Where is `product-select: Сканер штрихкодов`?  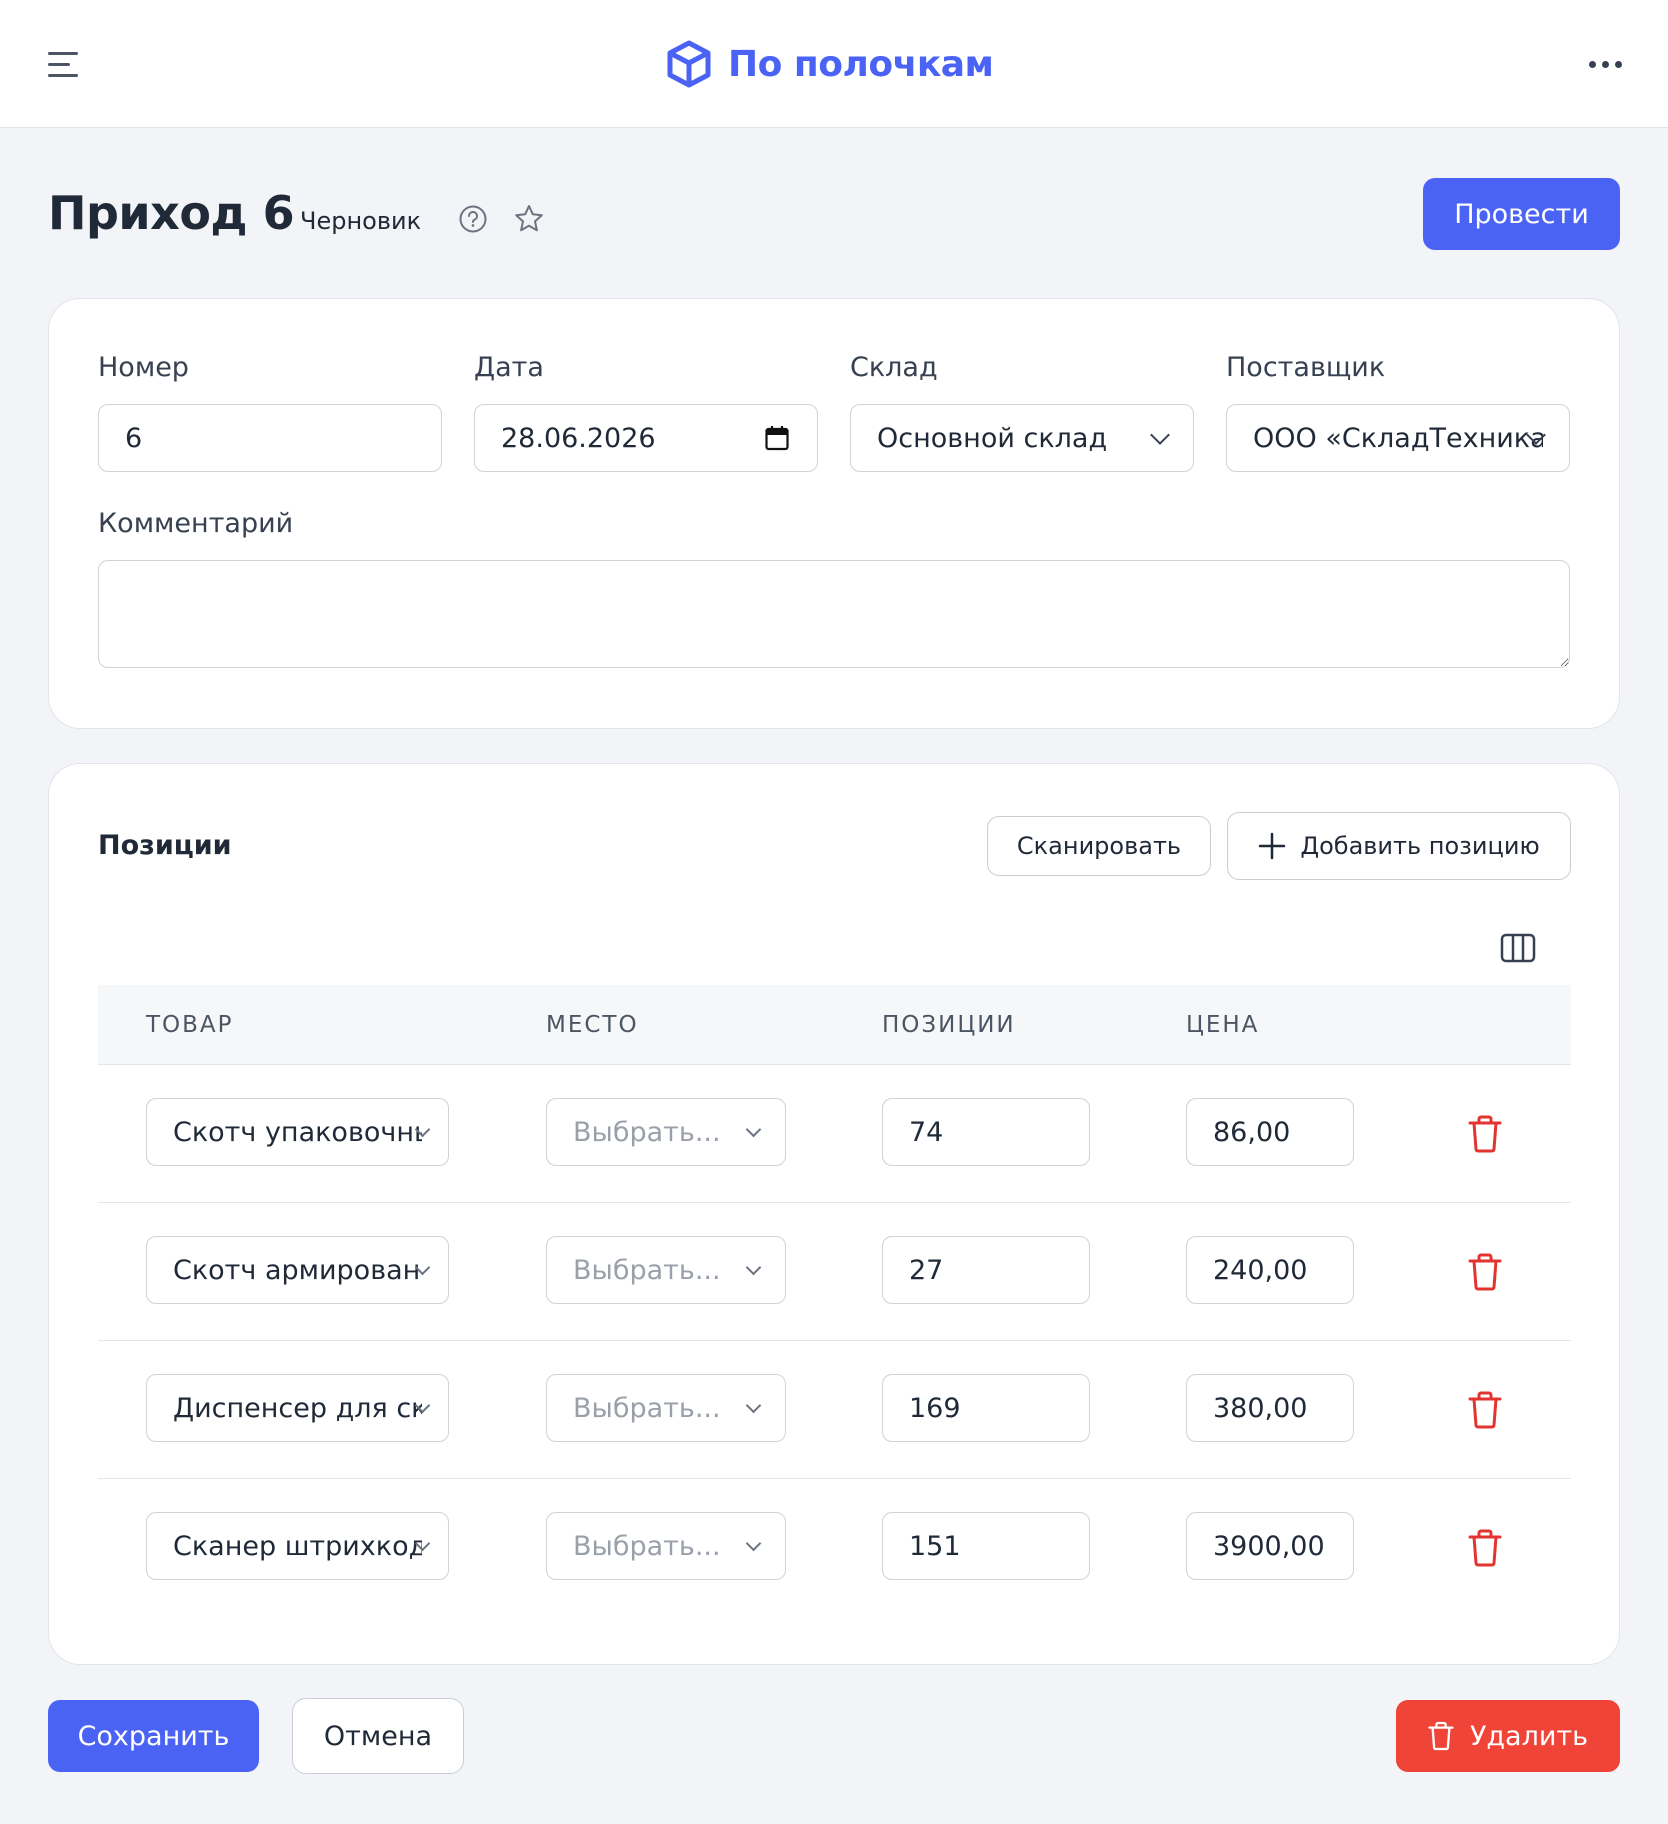 product-select: Сканер штрихкодов is located at coordinates (297, 1546).